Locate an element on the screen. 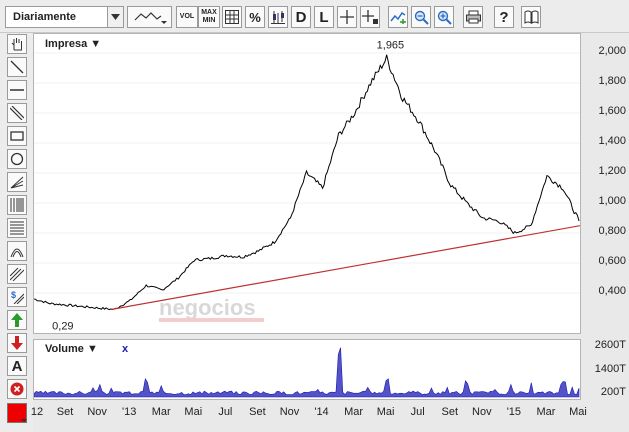 The width and height of the screenshot is (629, 432). parallel-lines-icon is located at coordinates (17, 113).